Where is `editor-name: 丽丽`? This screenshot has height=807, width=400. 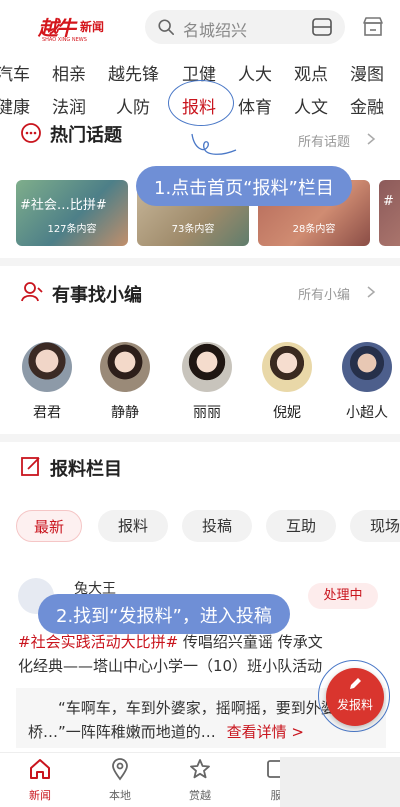 editor-name: 丽丽 is located at coordinates (207, 413).